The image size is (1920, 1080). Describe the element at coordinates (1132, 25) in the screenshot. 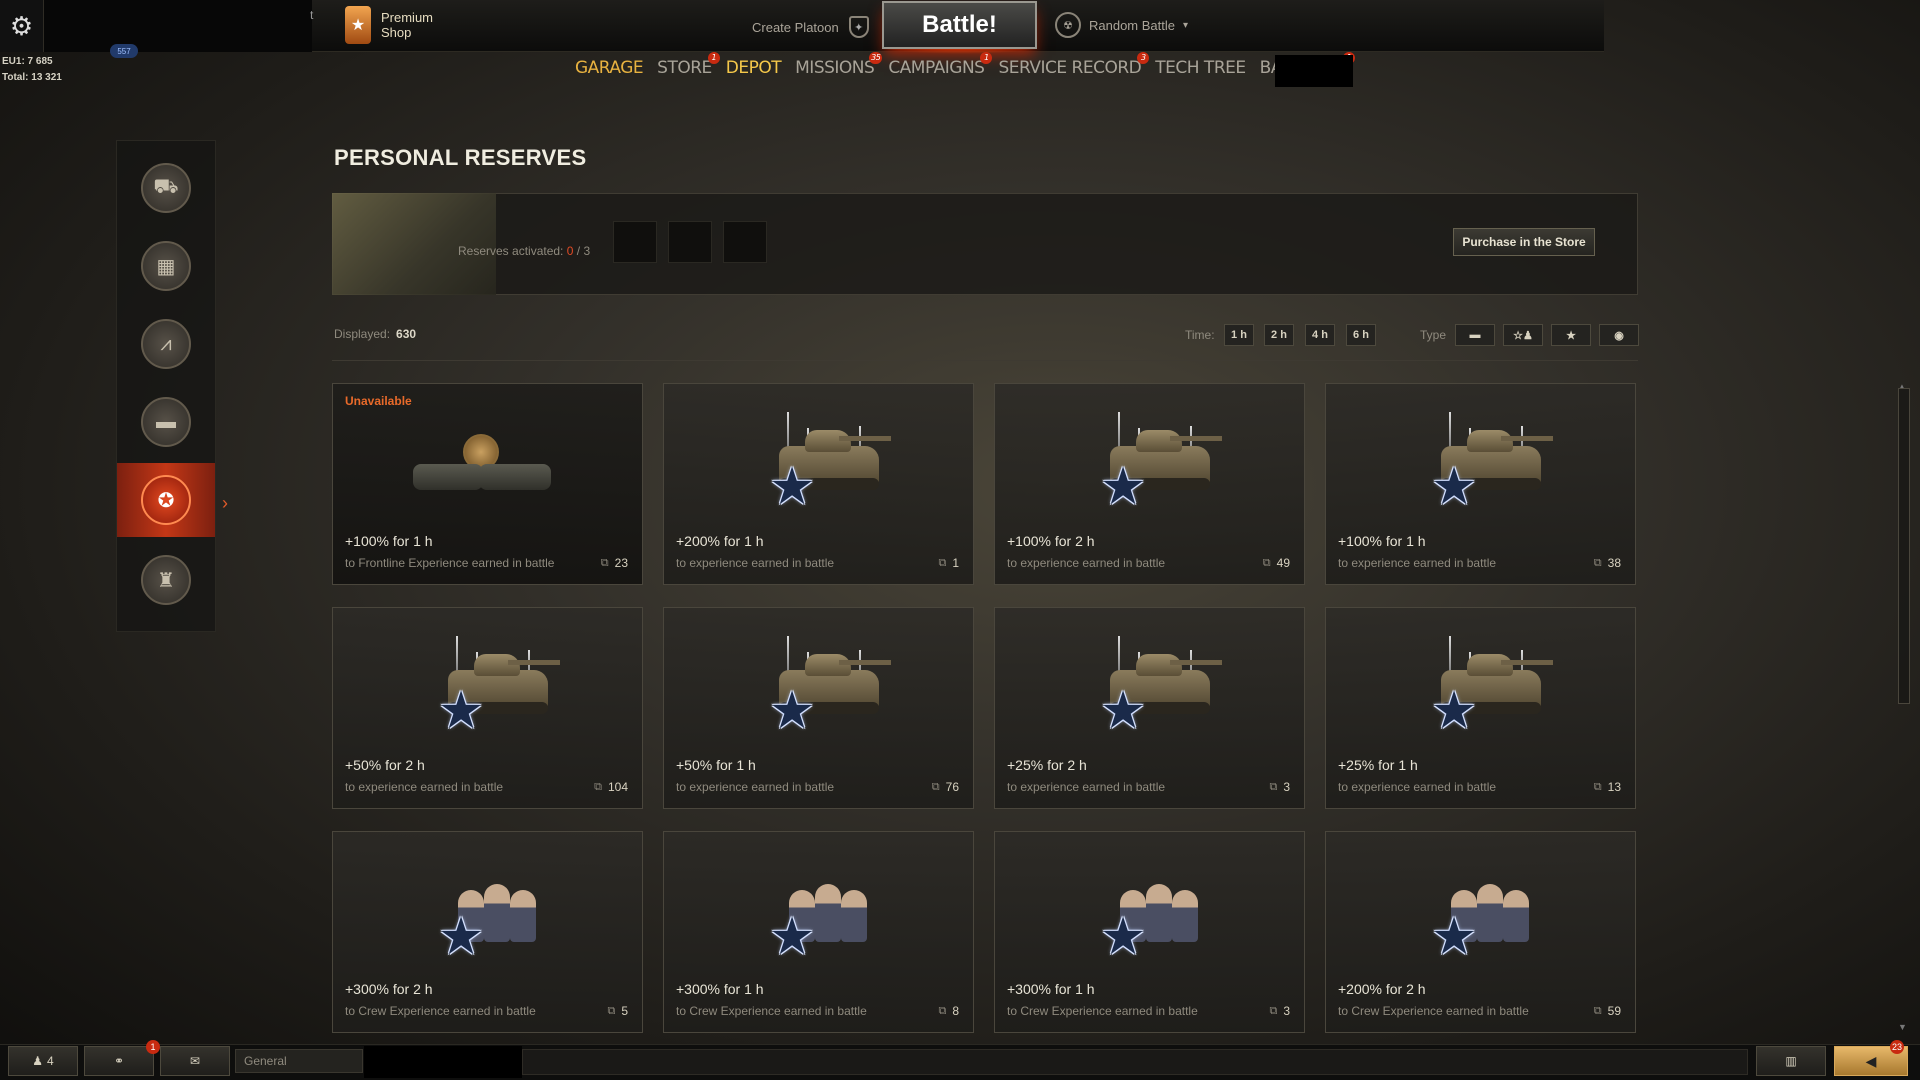

I see `battle-mode-label: Random Battle` at that location.